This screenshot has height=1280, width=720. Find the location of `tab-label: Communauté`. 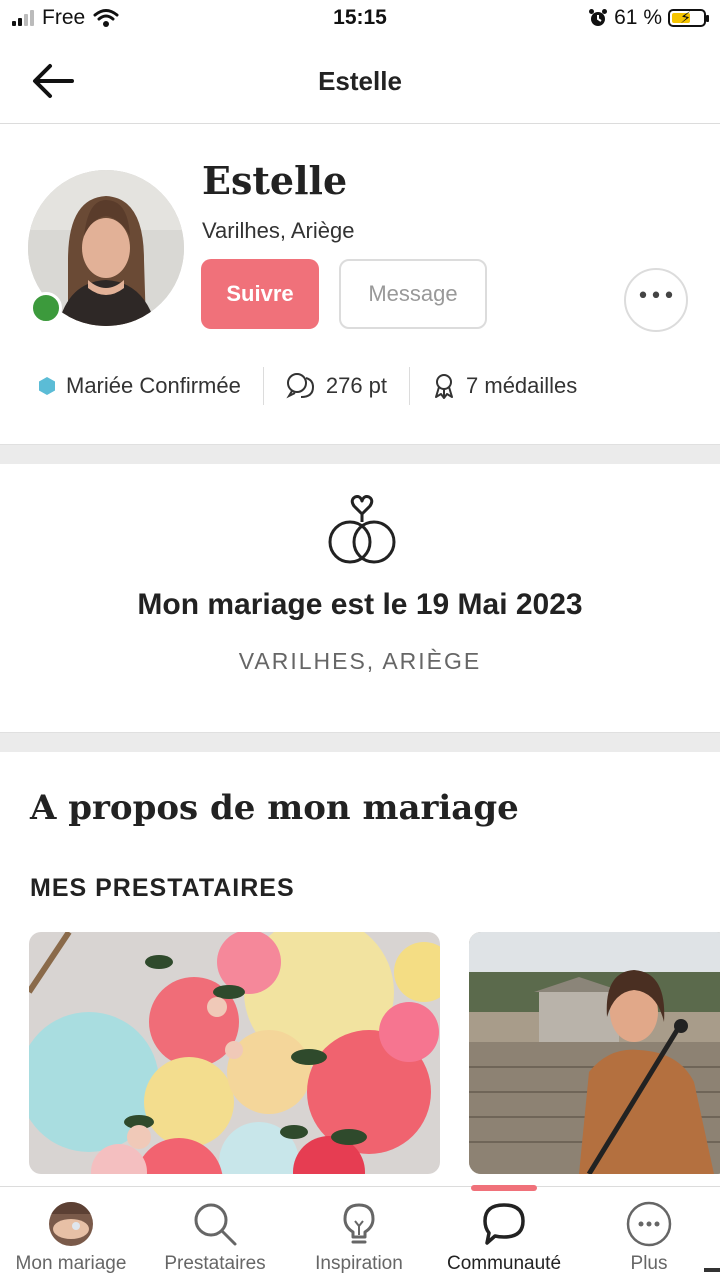

tab-label: Communauté is located at coordinates (504, 1263).